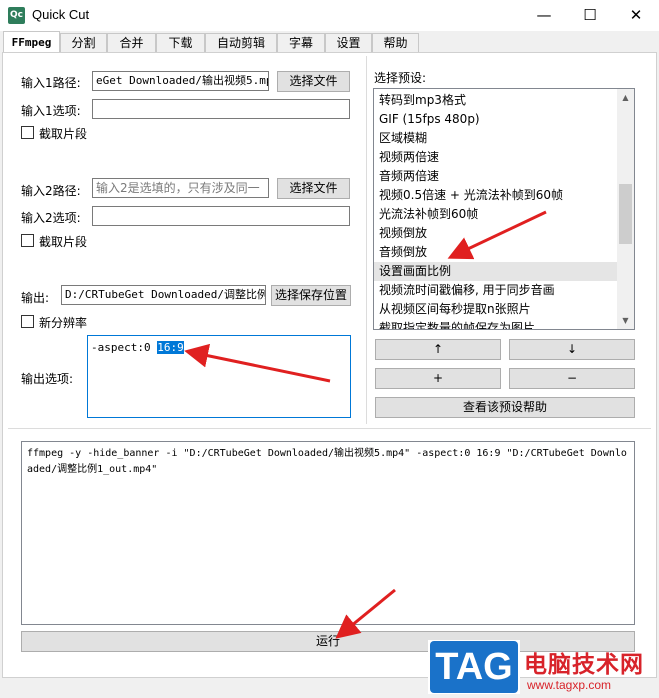 Image resolution: width=659 pixels, height=698 pixels. I want to click on watermark-url: www.tagxp.com, so click(569, 685).